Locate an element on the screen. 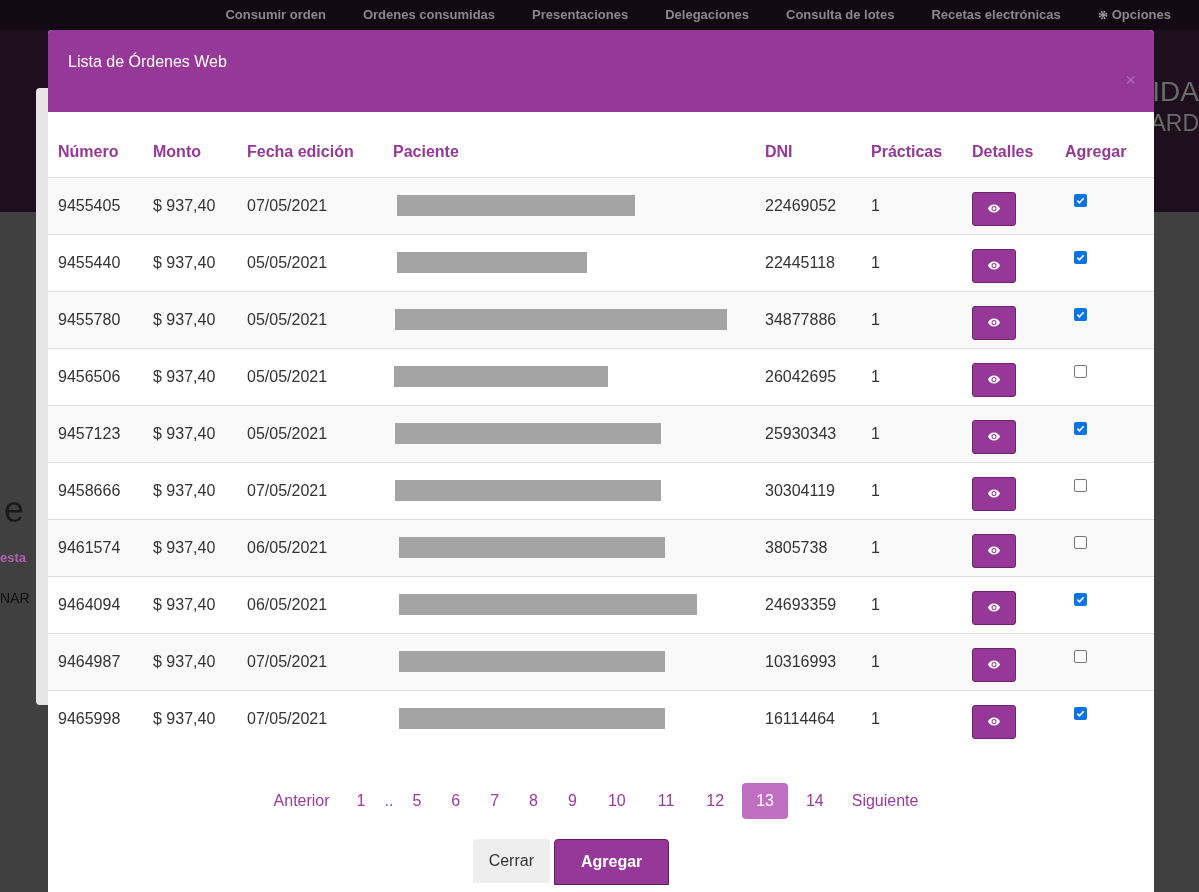 The height and width of the screenshot is (892, 1199). page-link: Siguiente is located at coordinates (885, 801).